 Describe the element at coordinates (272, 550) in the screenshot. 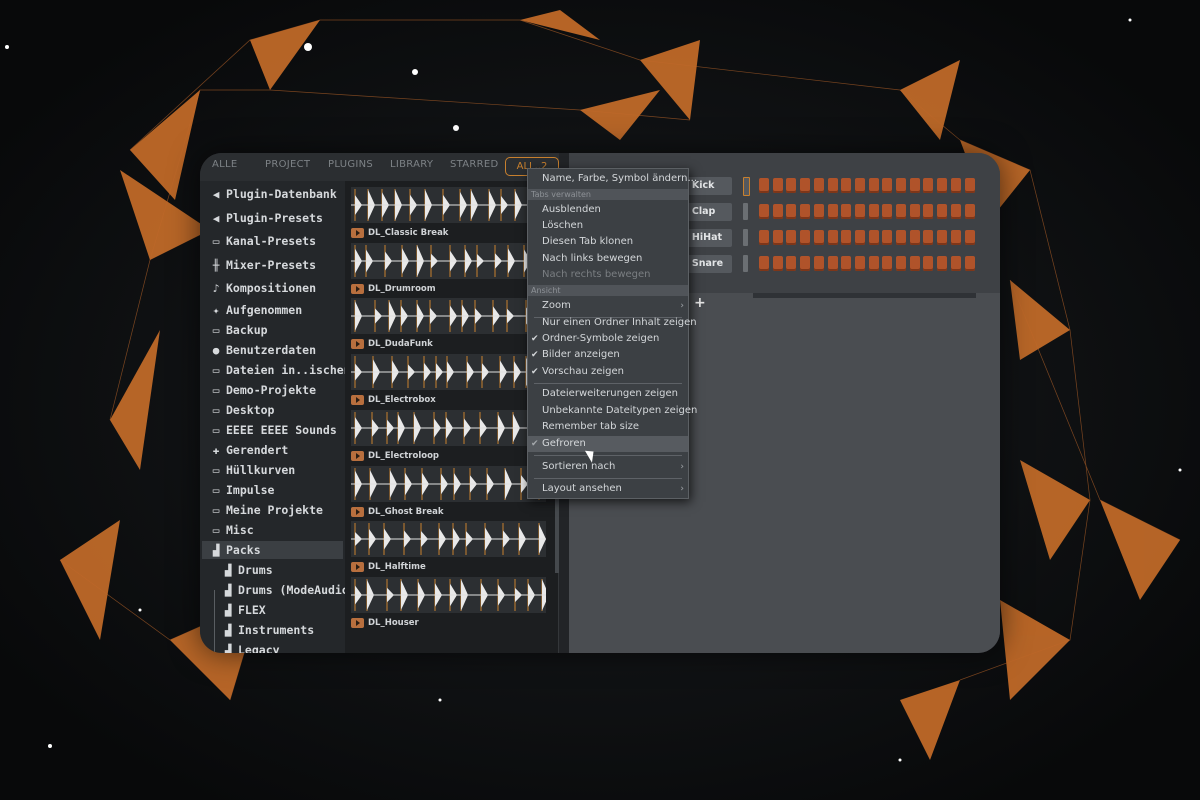

I see `browser-item-packs: ▟ Packs` at that location.